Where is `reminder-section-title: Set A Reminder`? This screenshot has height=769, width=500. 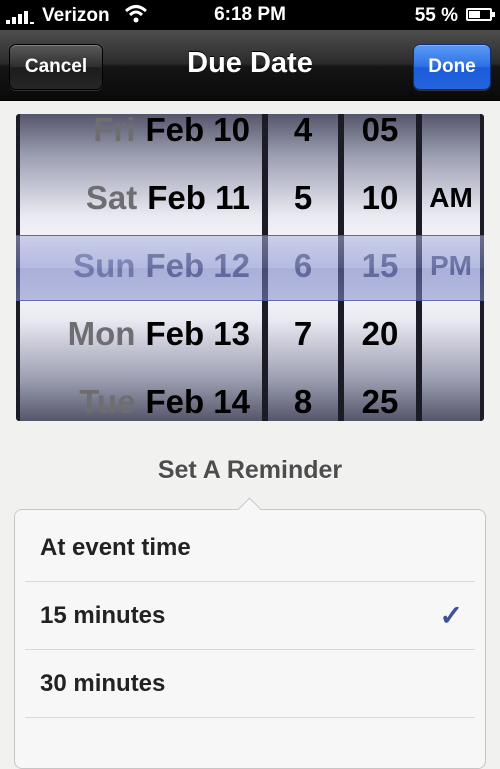 reminder-section-title: Set A Reminder is located at coordinates (250, 470).